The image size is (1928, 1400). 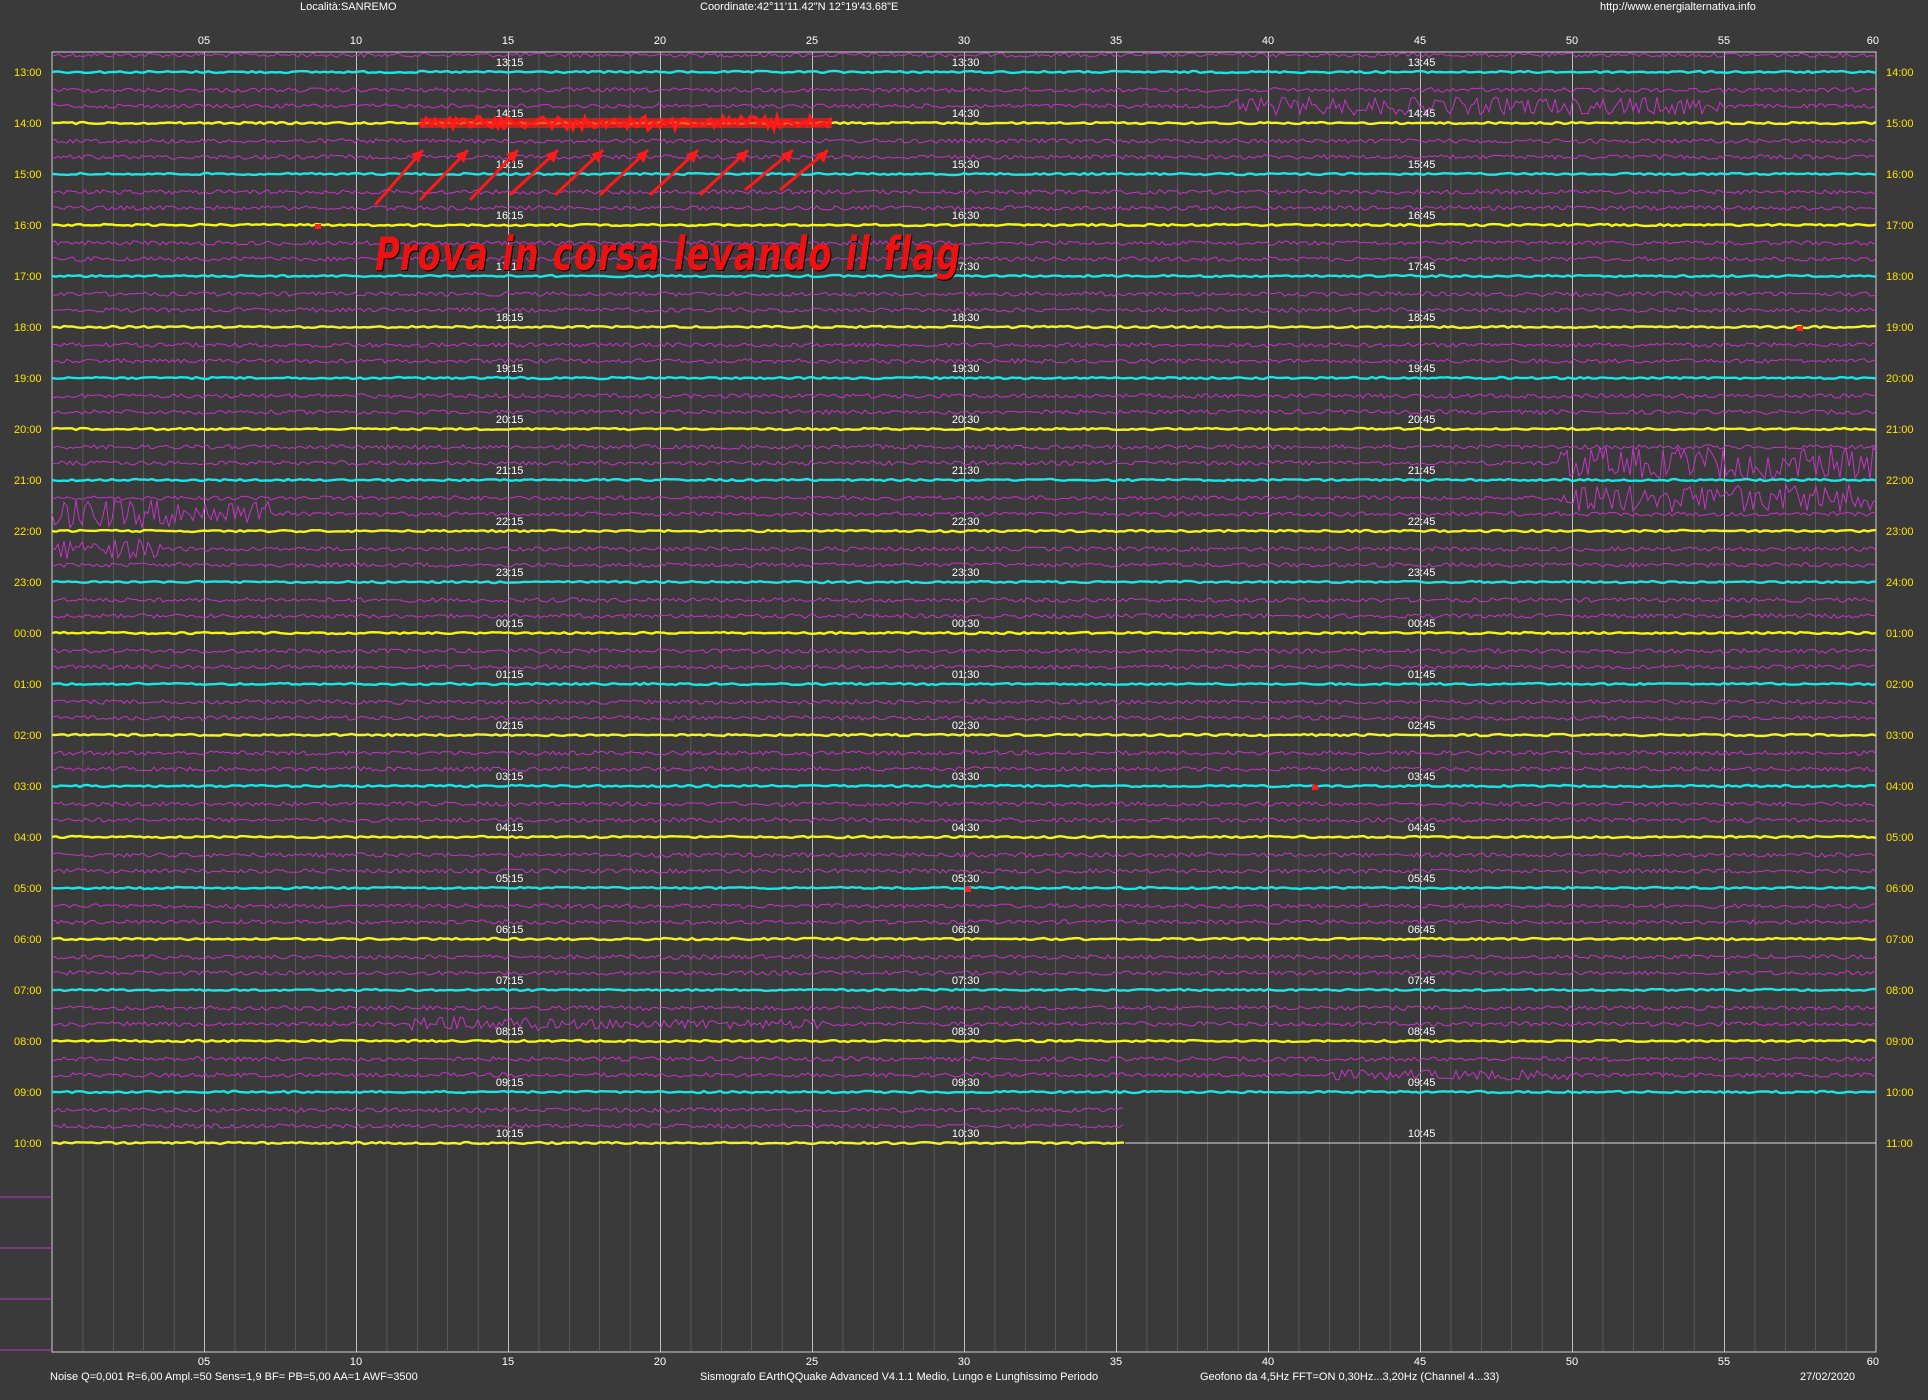 I want to click on hour-label-right: 02:00, so click(x=1900, y=685).